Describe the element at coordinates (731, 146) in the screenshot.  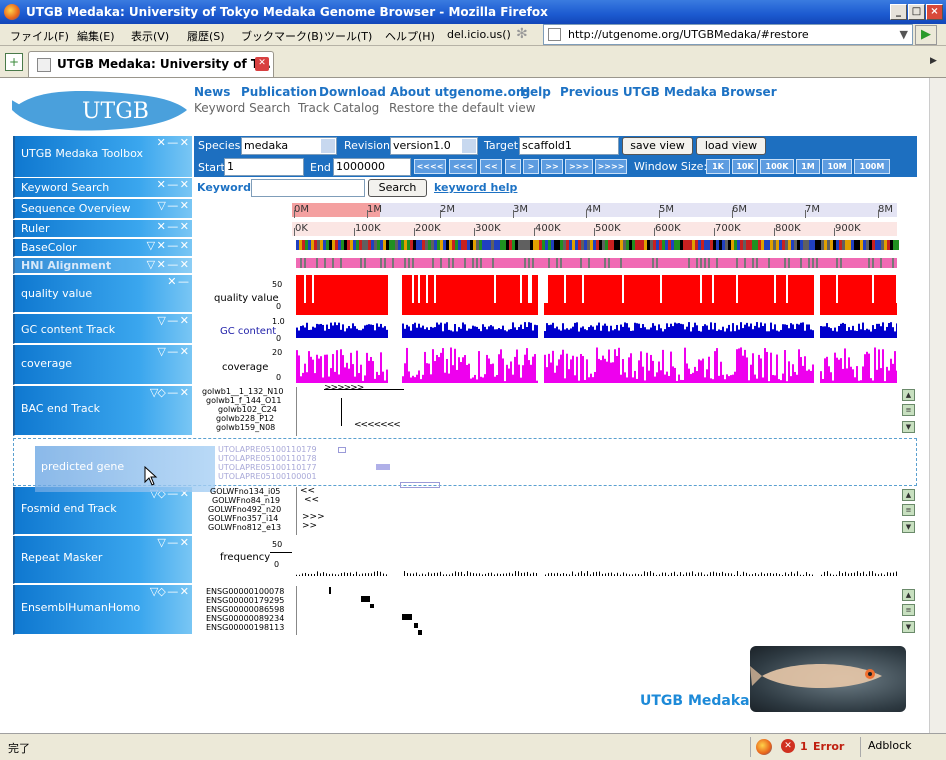
I see `load-view-button: load view` at that location.